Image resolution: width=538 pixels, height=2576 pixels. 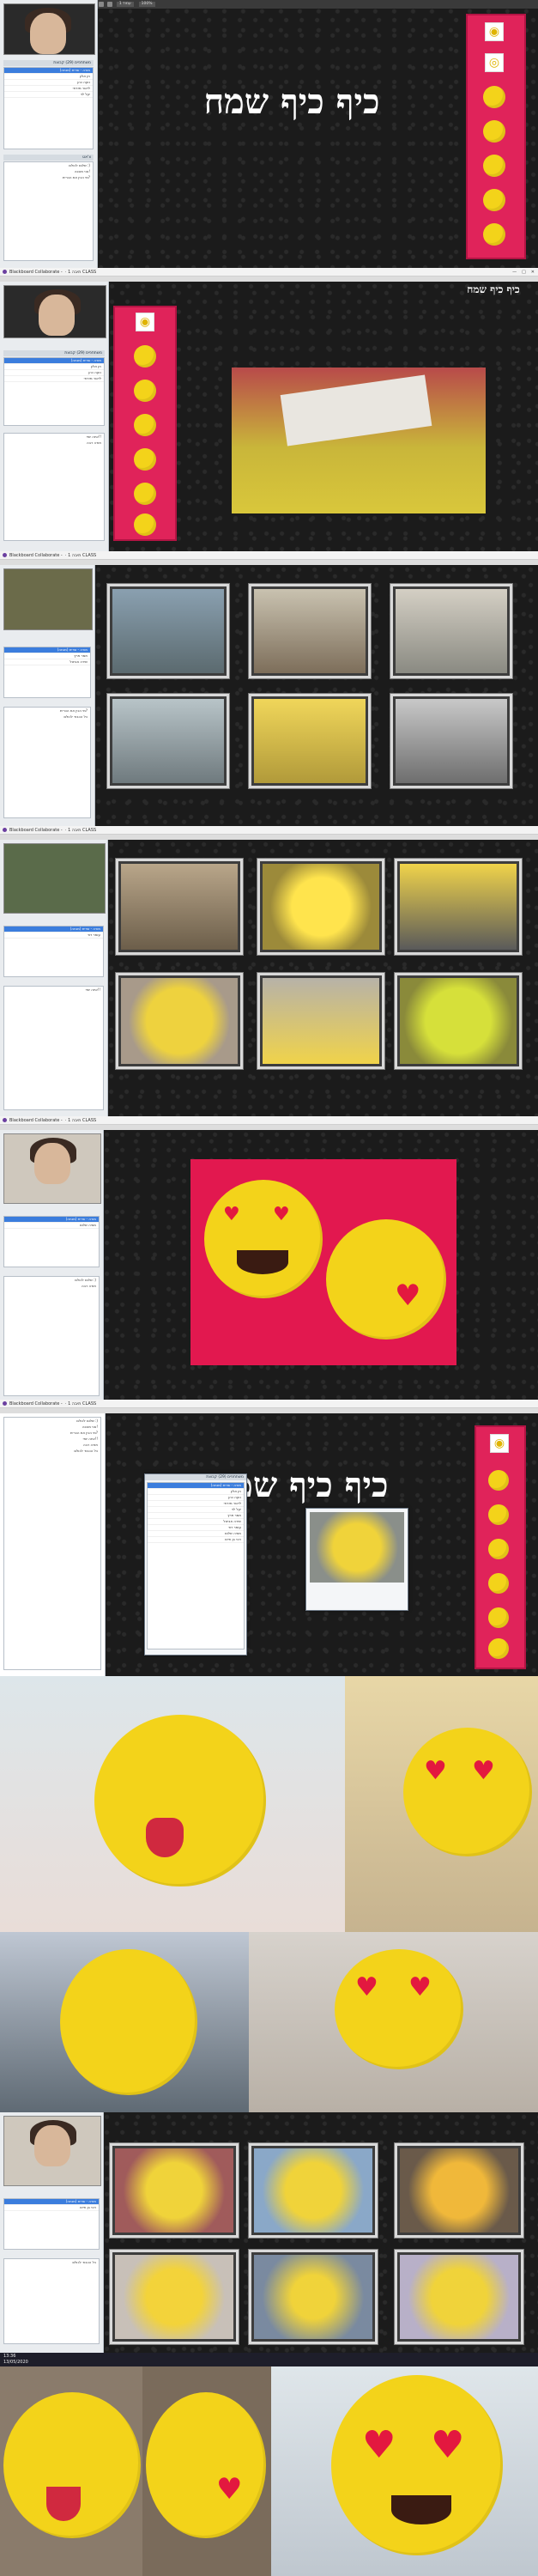 I want to click on kiss-heart: ♥, so click(x=229, y=2489).